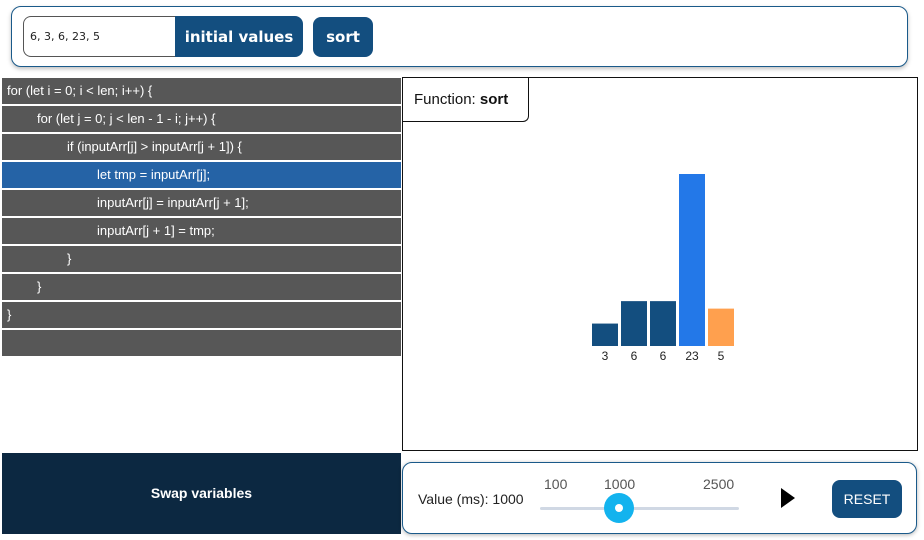 The height and width of the screenshot is (540, 924). I want to click on toolbar: initial values sort, so click(459, 36).